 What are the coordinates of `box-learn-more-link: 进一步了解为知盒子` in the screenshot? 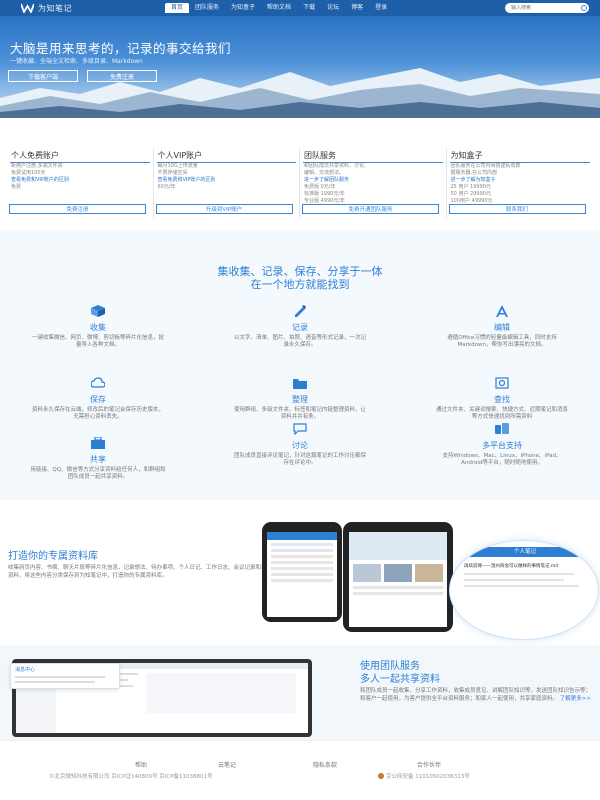 It's located at (520, 180).